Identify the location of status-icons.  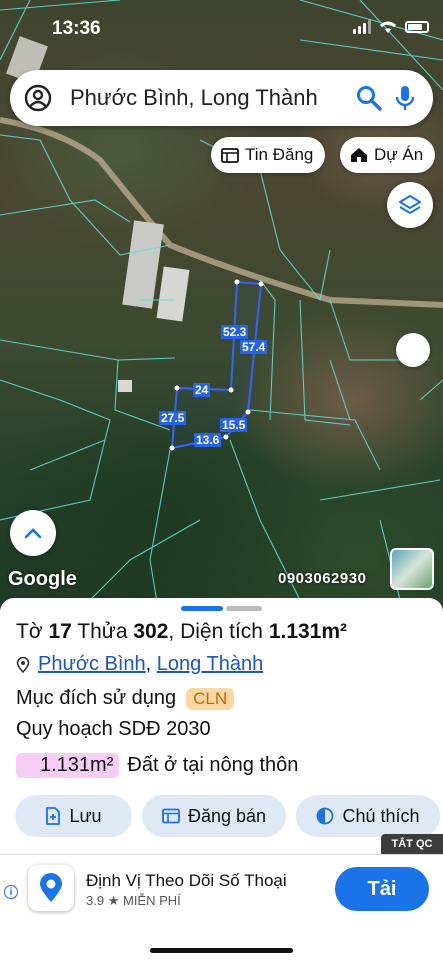
(391, 27).